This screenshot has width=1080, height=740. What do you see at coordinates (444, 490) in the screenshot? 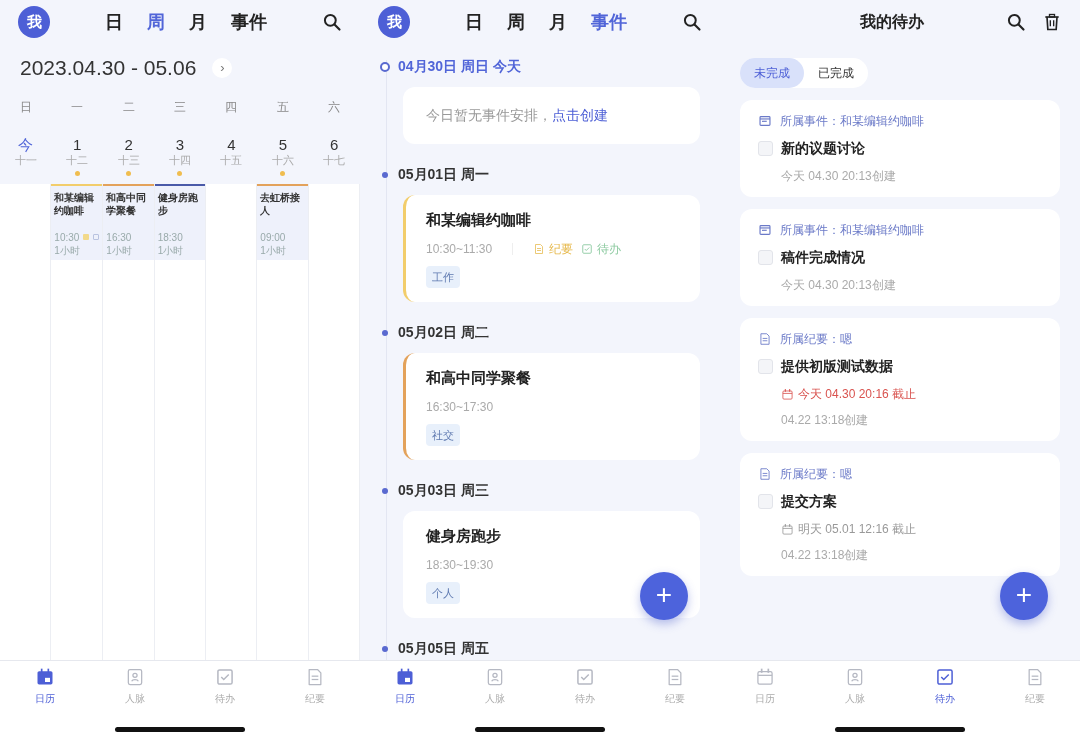
I see `date-heading: 05月03日 周三` at bounding box center [444, 490].